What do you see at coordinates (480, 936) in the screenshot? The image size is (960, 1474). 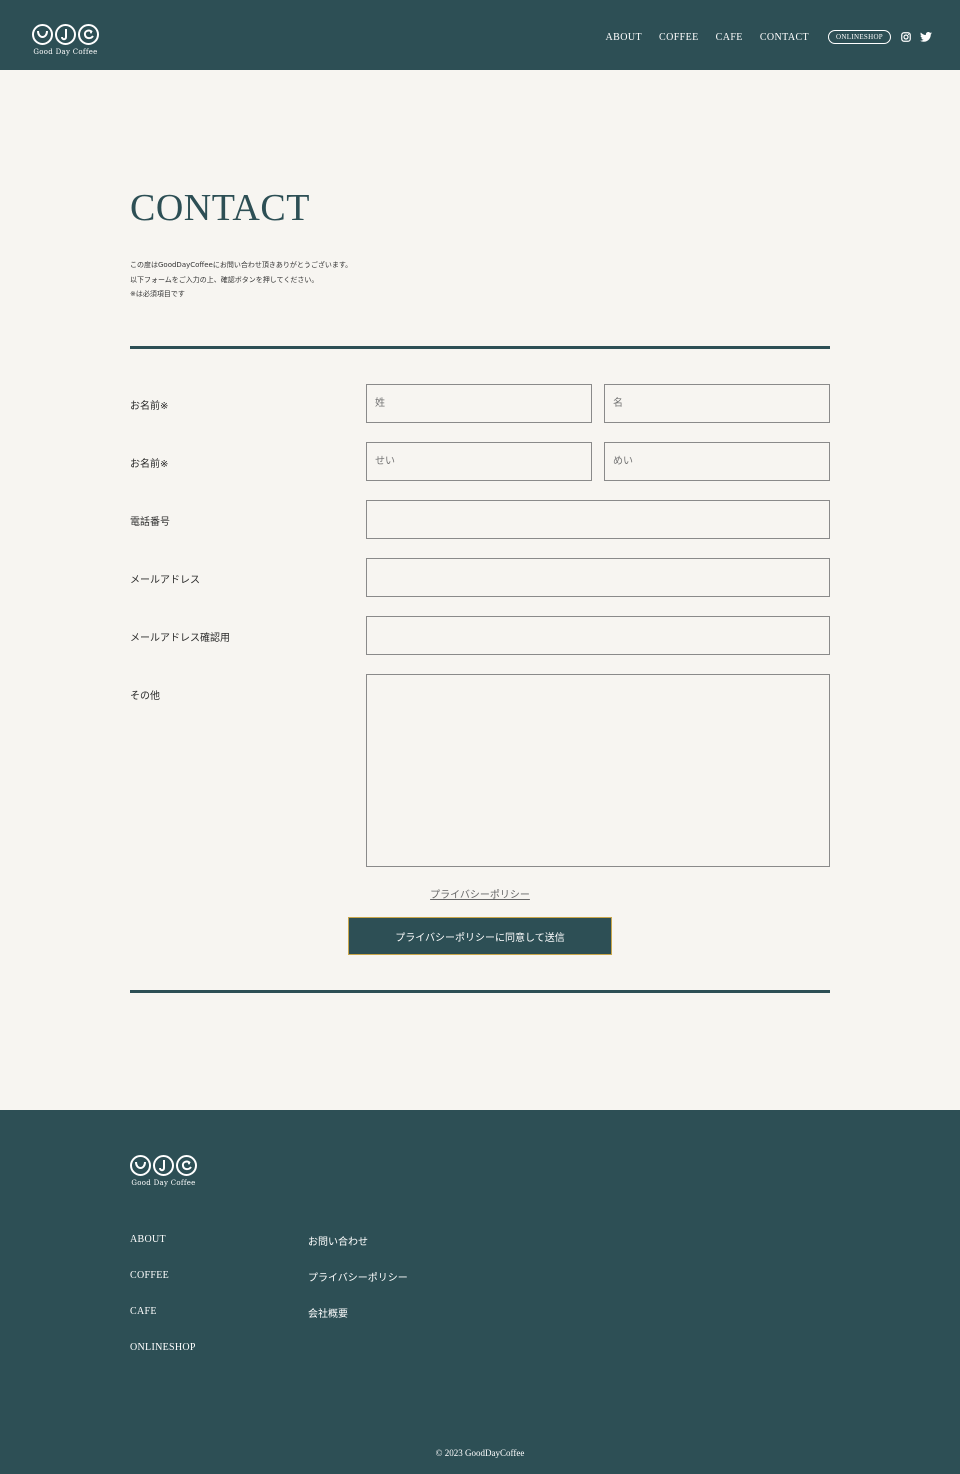 I see `submit-button: プライバシーポリシーに同意して送信` at bounding box center [480, 936].